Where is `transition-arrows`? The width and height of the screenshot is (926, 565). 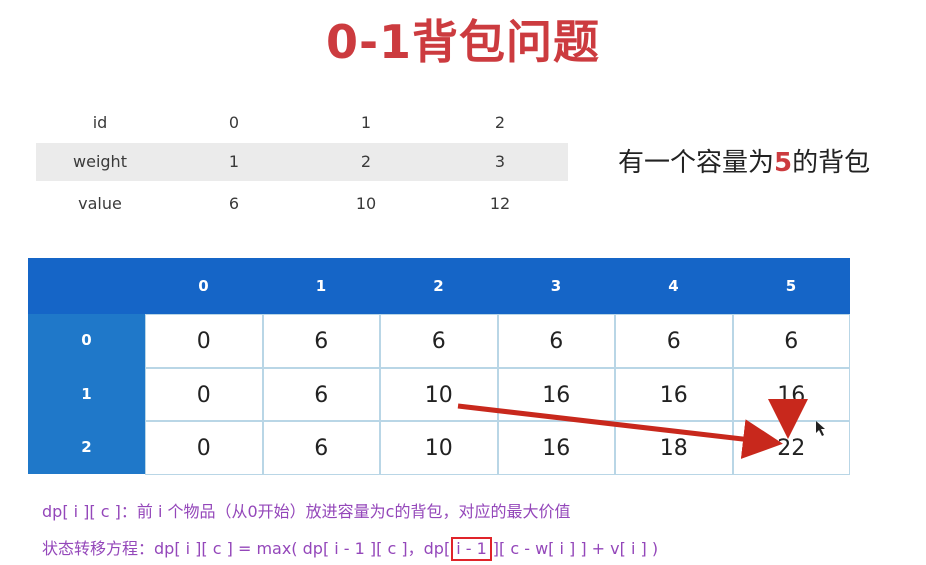 transition-arrows is located at coordinates (641, 429).